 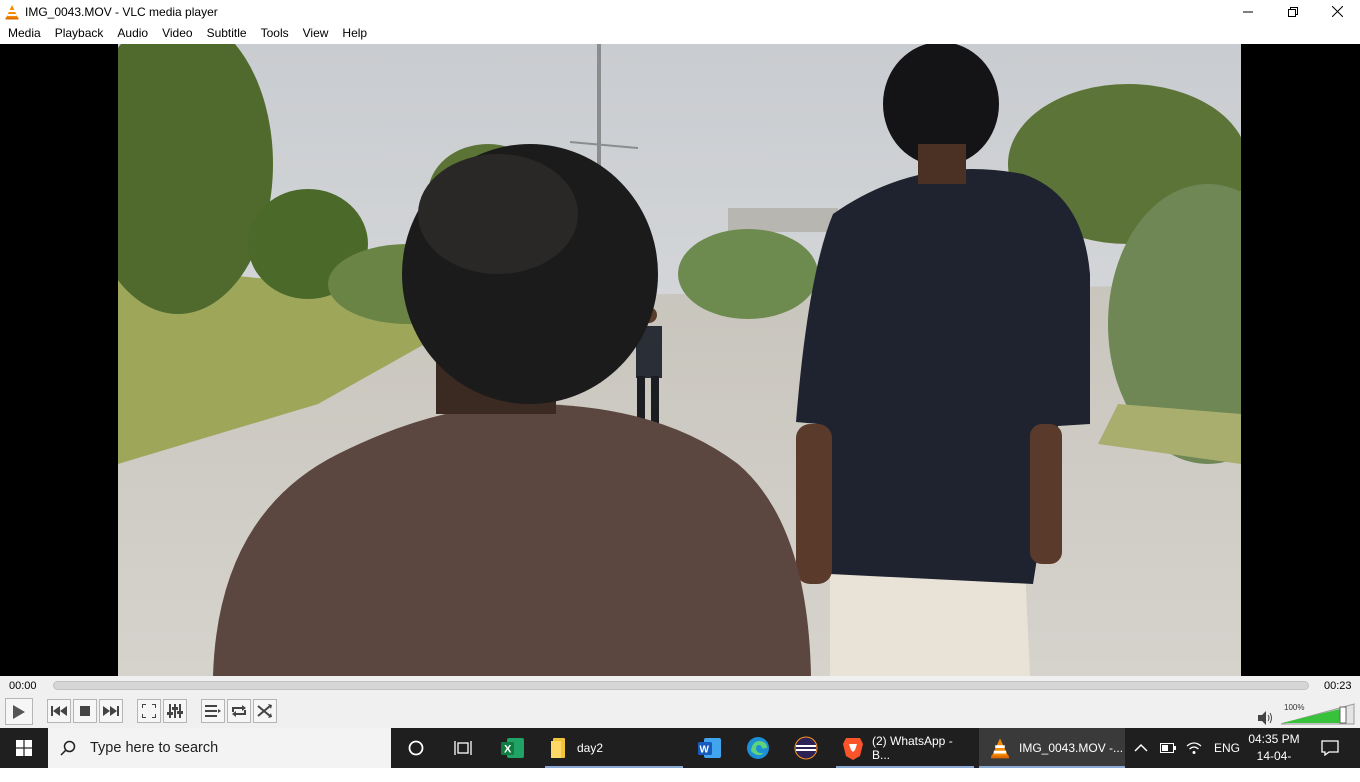 I want to click on clock-time: 04:35 PM, so click(x=1274, y=739).